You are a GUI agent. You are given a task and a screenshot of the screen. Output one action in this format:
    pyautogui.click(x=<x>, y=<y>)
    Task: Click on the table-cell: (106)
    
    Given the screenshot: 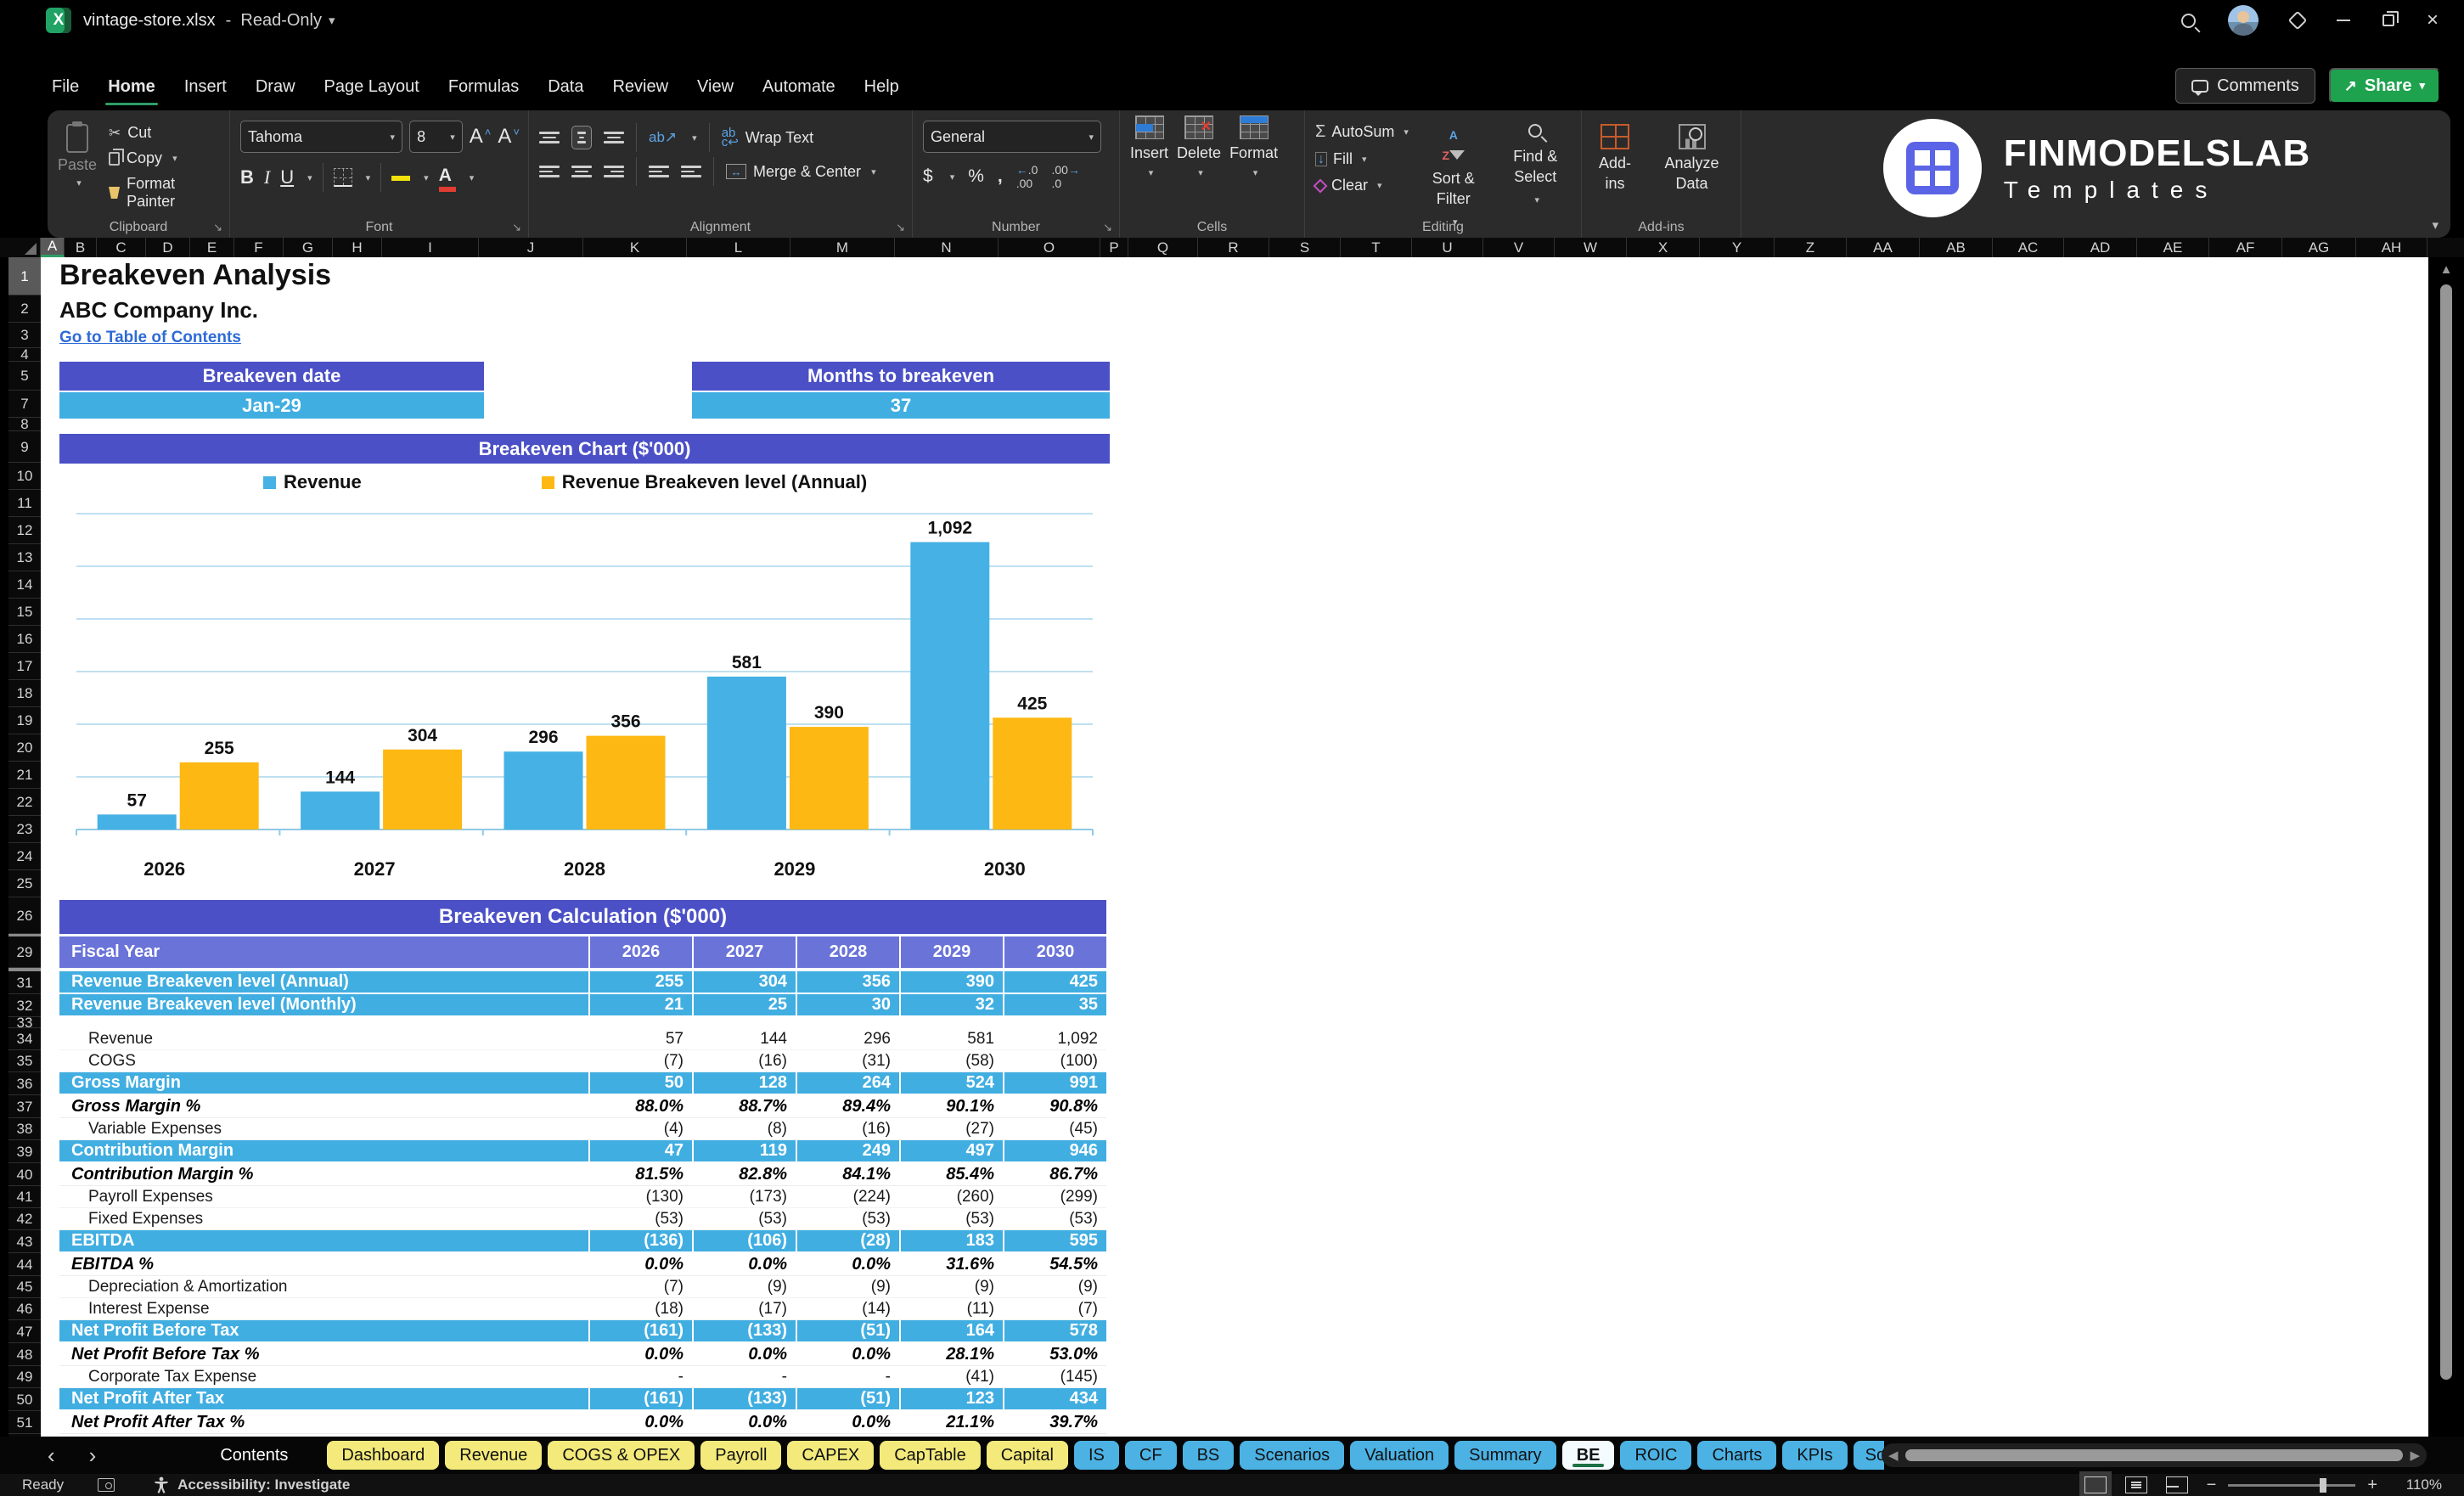 What is the action you would take?
    pyautogui.click(x=744, y=1240)
    